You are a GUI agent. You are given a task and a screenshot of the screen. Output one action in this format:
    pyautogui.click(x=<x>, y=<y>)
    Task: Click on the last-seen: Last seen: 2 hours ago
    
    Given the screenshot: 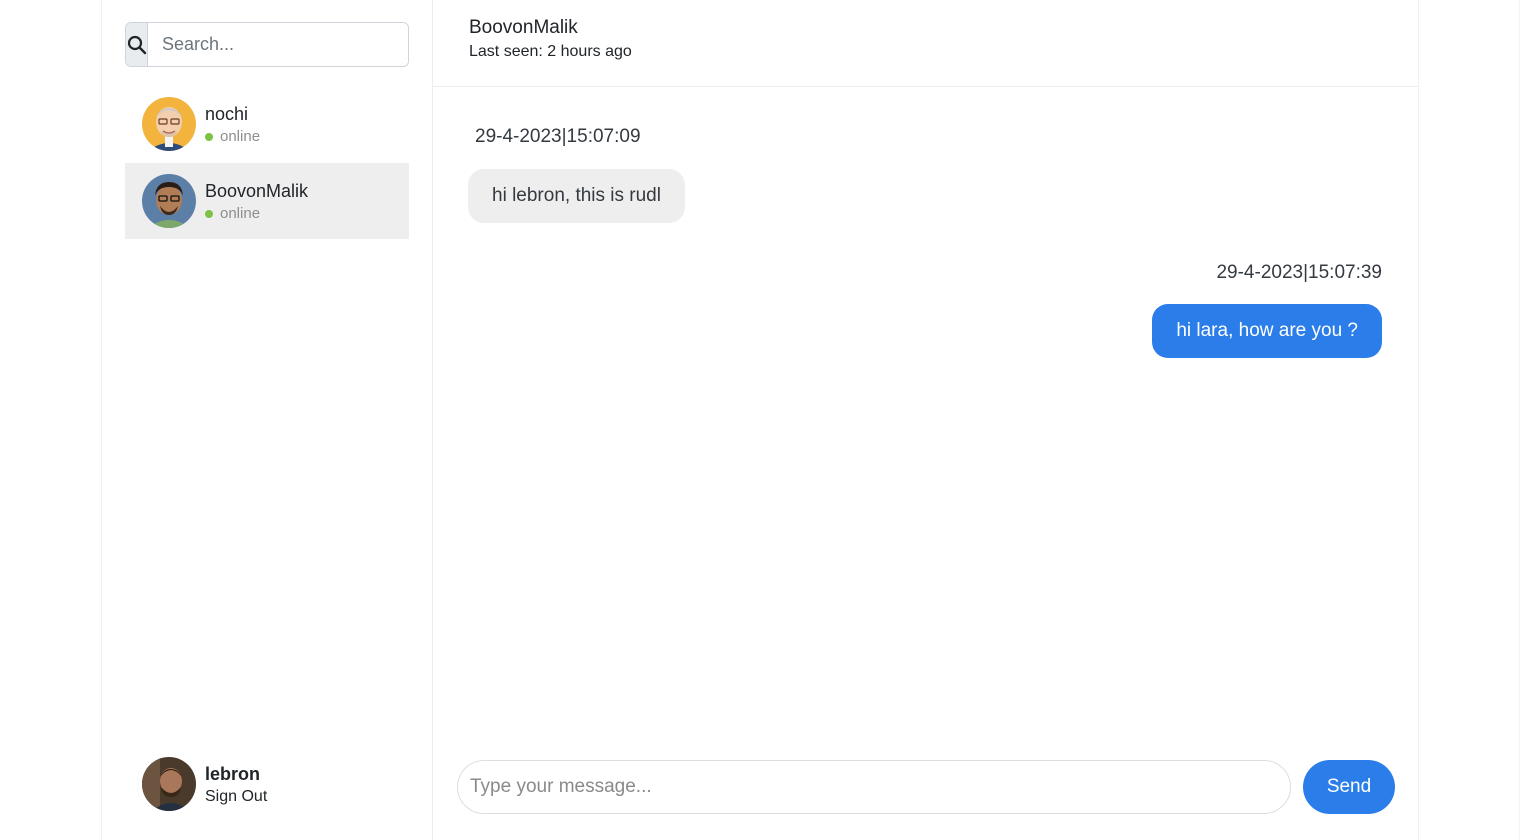 What is the action you would take?
    pyautogui.click(x=550, y=51)
    